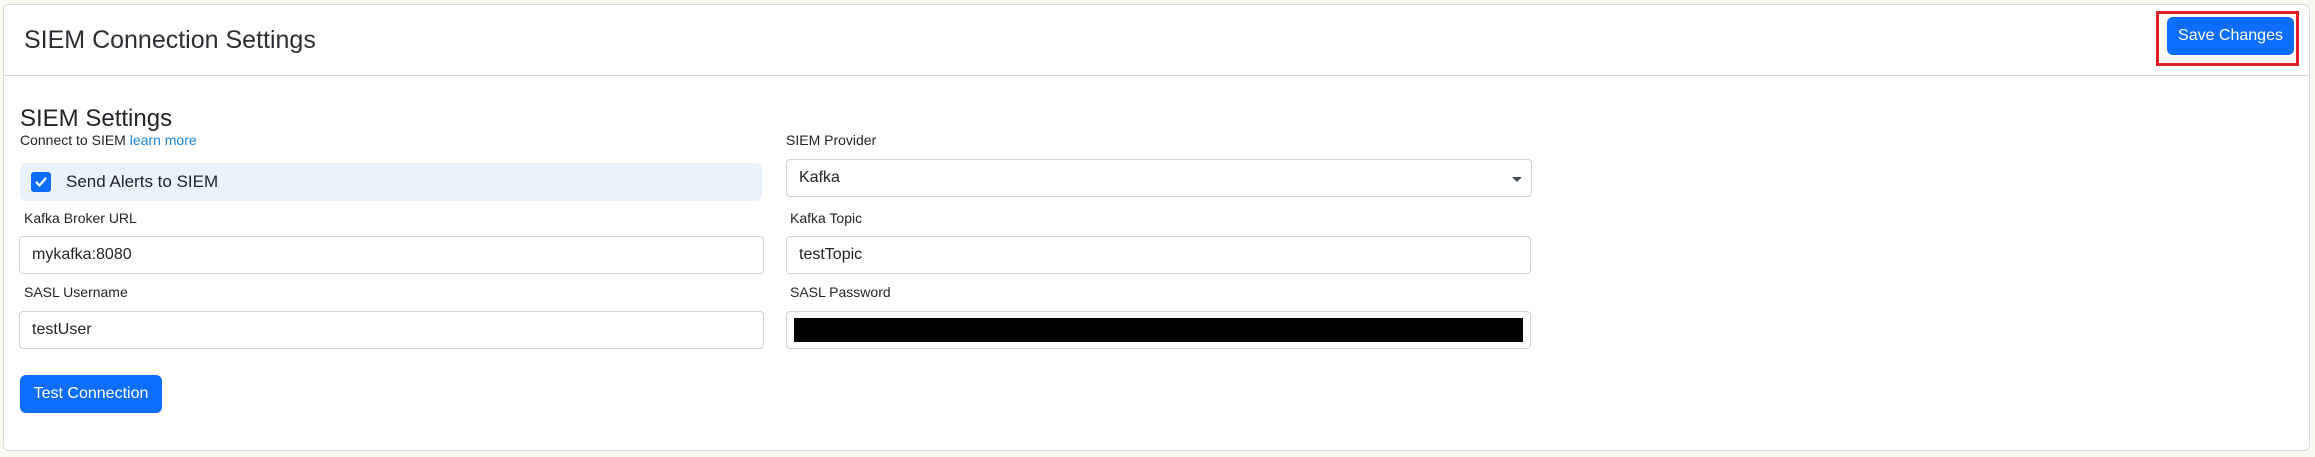 The width and height of the screenshot is (2315, 457). Describe the element at coordinates (142, 181) in the screenshot. I see `send-alerts-label: Send Alerts to SIEM` at that location.